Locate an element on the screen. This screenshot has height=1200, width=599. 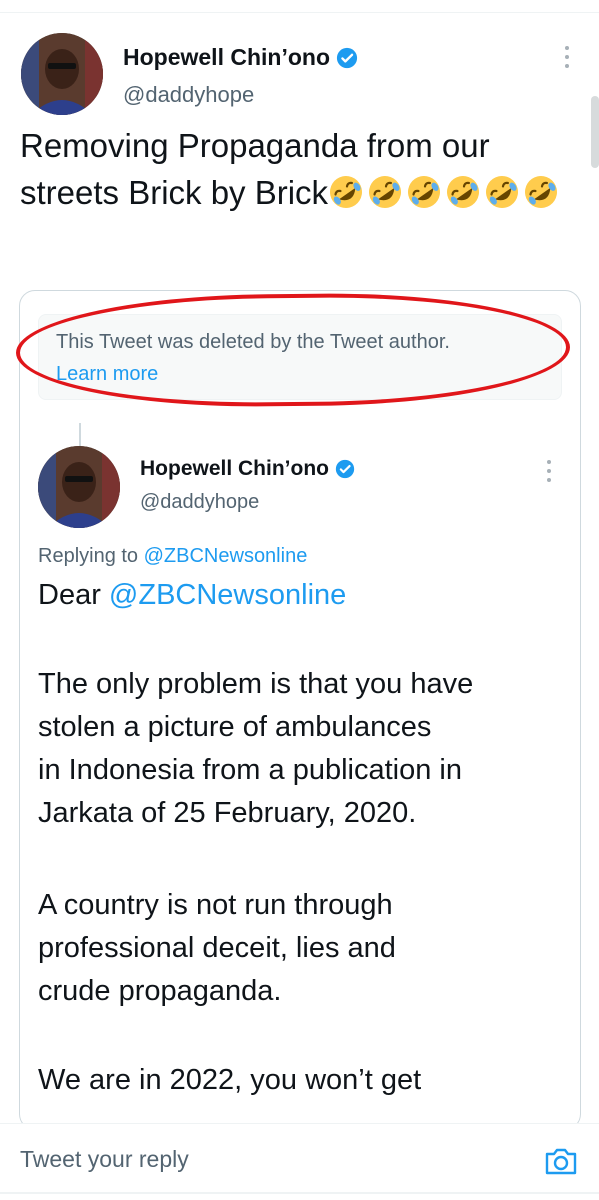
paragraph-line: Jarkata of 25 February, 2020. is located at coordinates (227, 813).